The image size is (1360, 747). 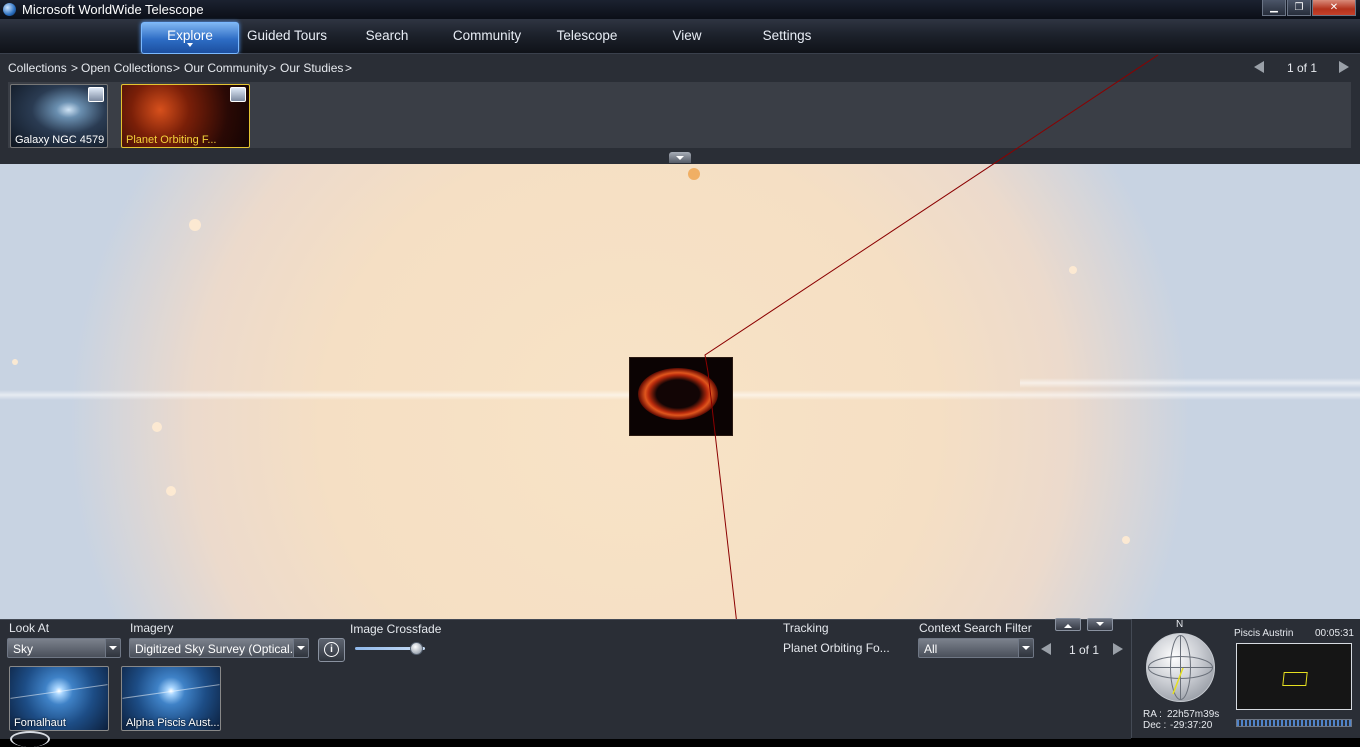 I want to click on constellation-name: Piscis Austrin, so click(x=1264, y=633).